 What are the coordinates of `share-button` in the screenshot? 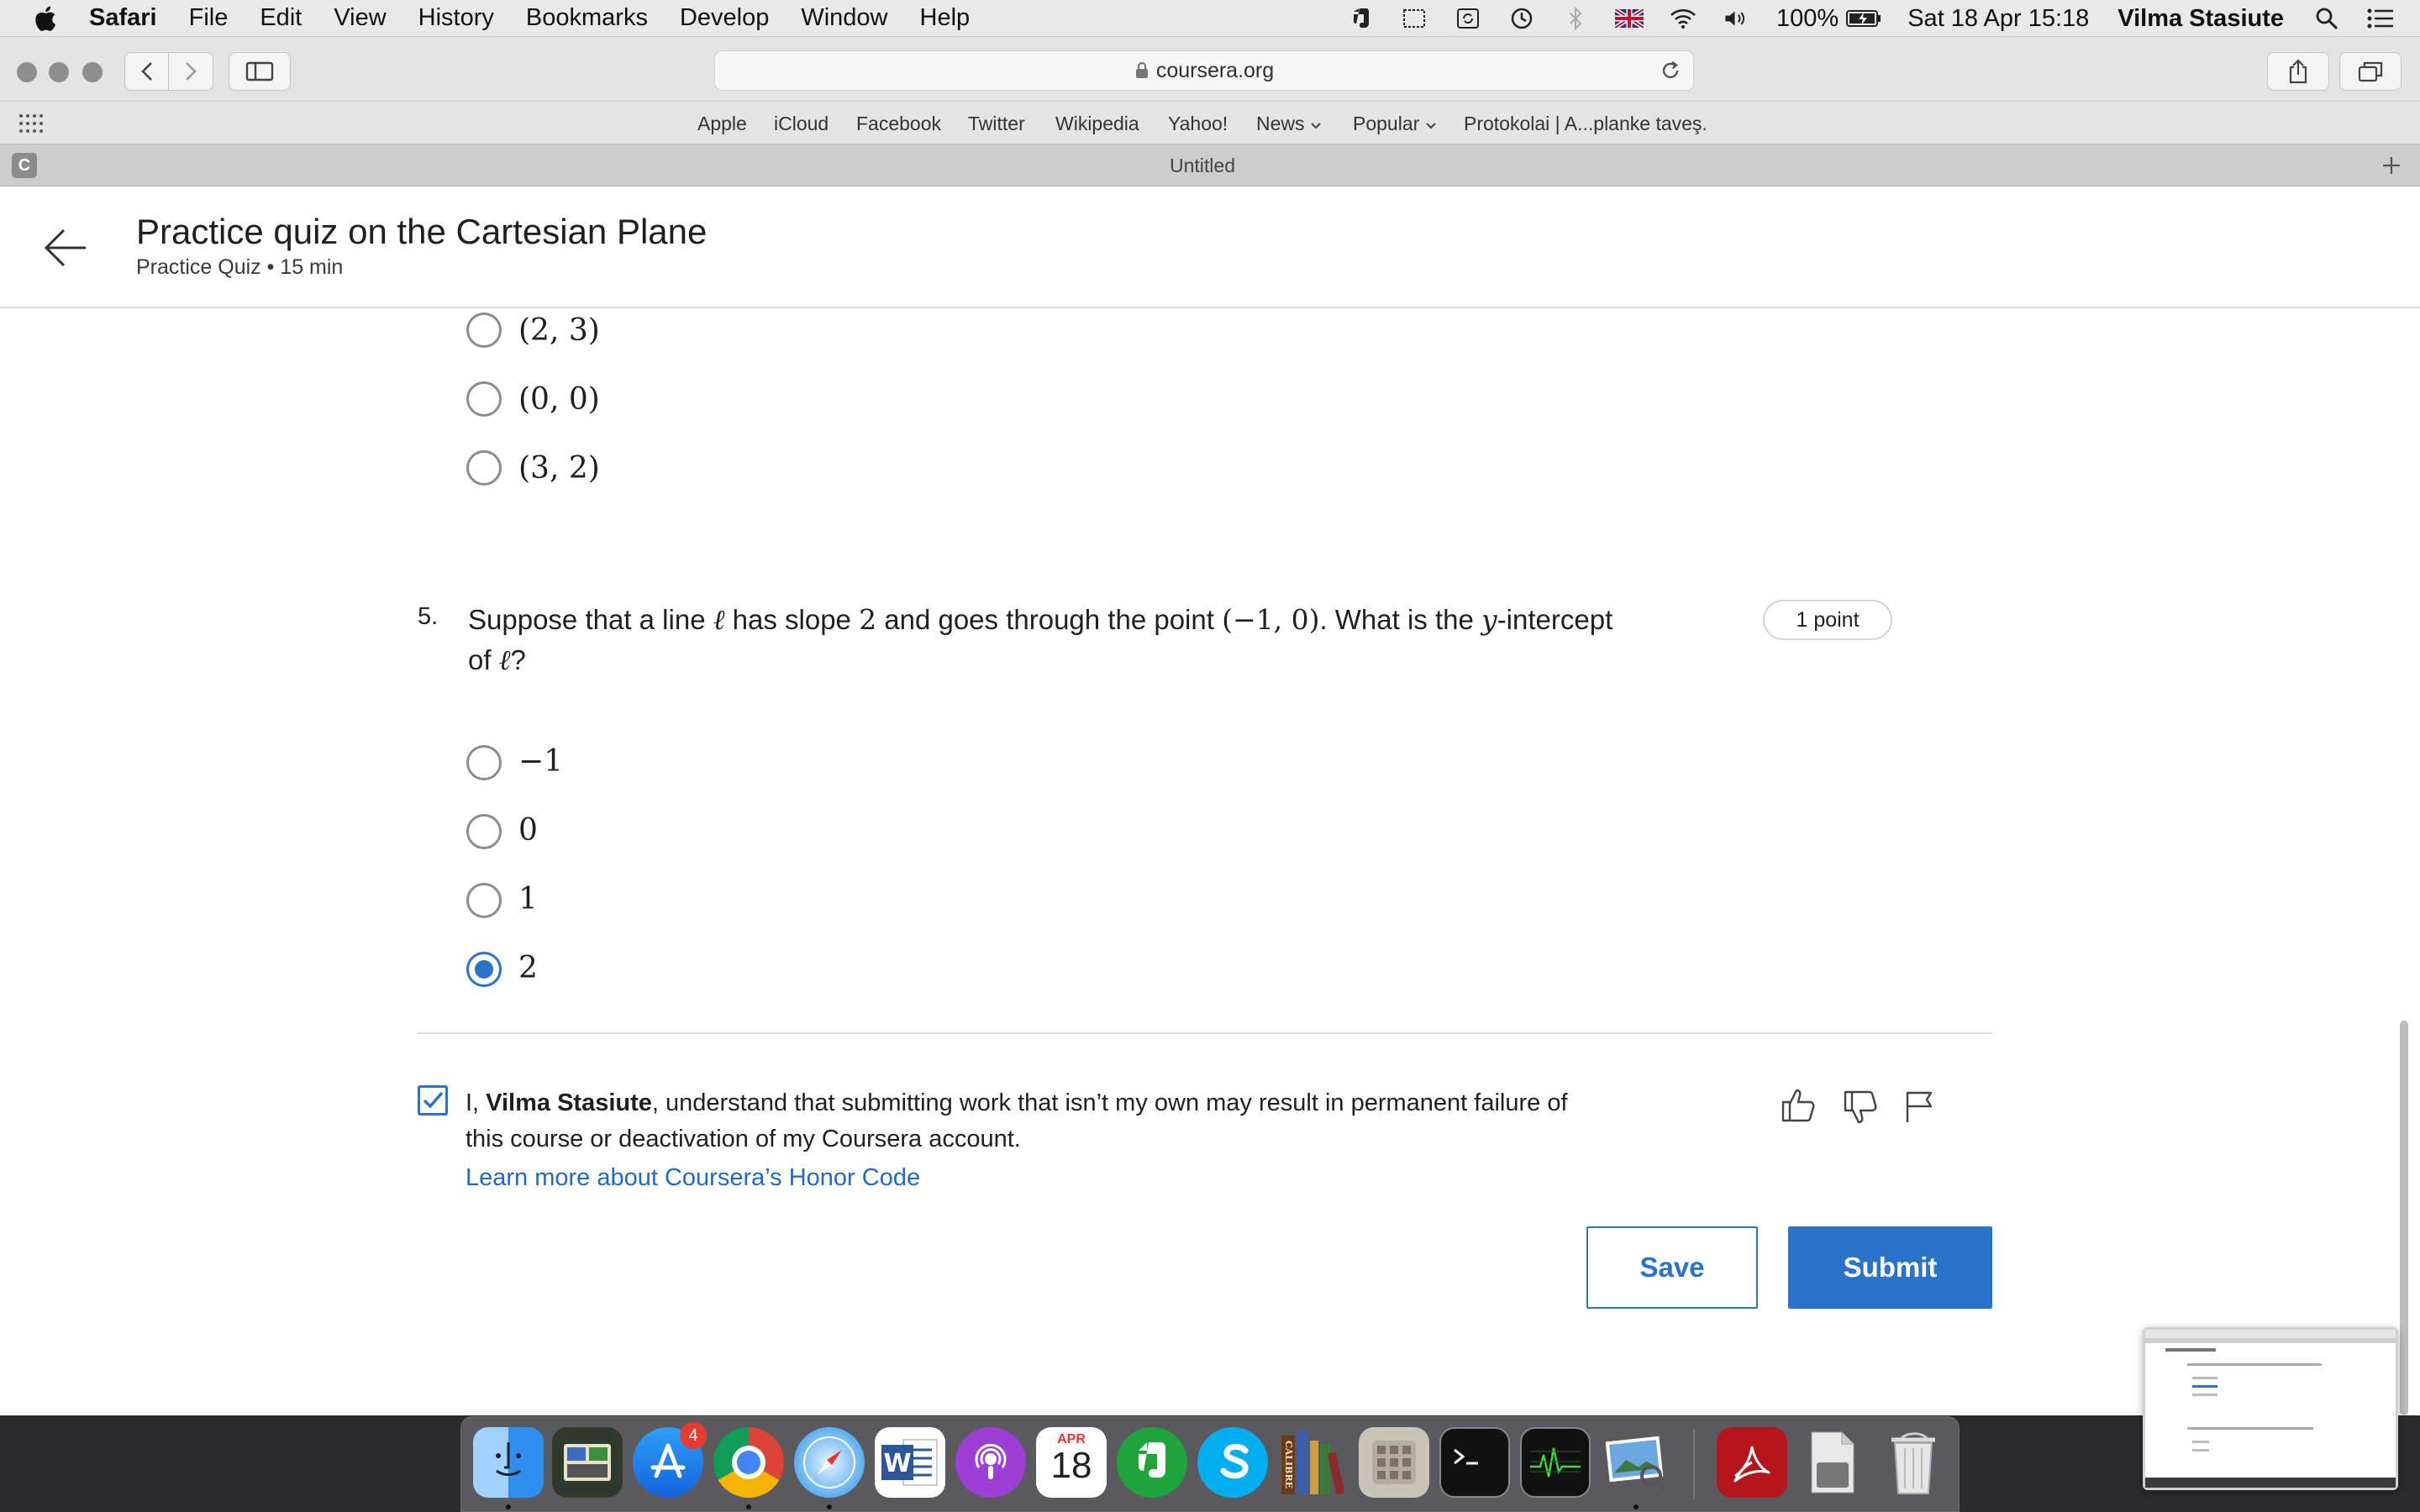 It's located at (2298, 71).